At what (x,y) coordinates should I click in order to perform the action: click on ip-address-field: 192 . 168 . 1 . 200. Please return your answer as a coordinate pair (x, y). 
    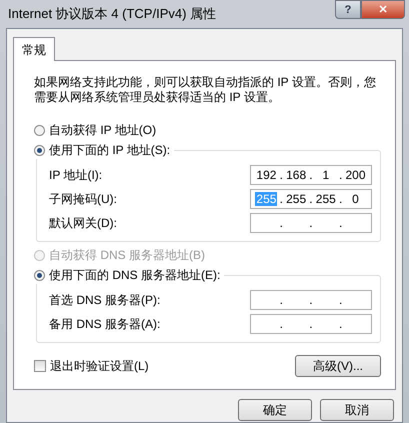
    Looking at the image, I should click on (311, 175).